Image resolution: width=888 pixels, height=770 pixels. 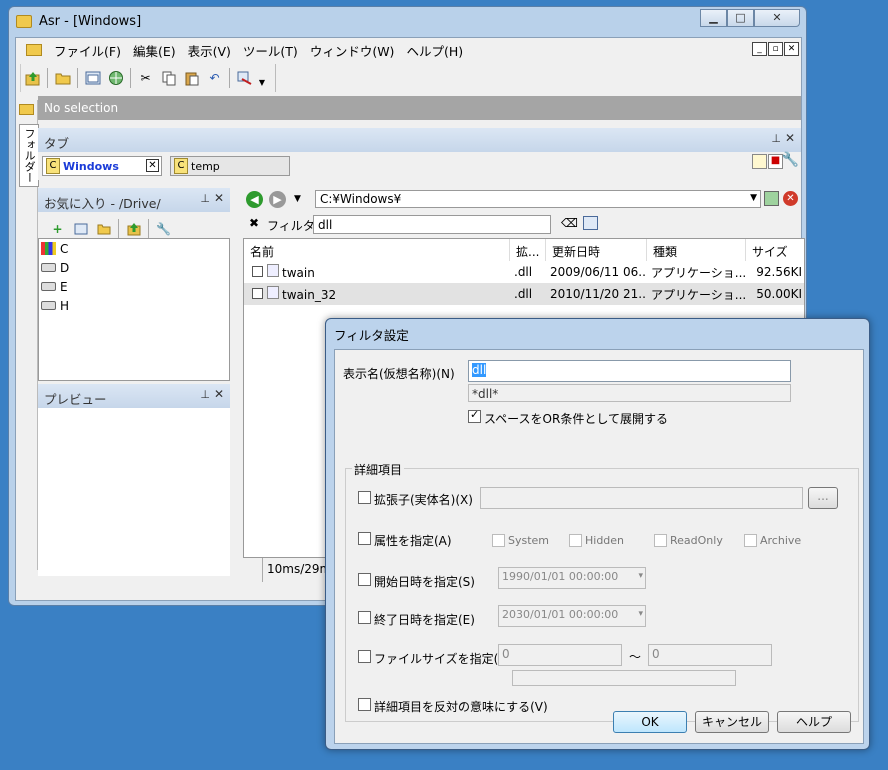 I want to click on new-tab-icon, so click(x=759, y=161).